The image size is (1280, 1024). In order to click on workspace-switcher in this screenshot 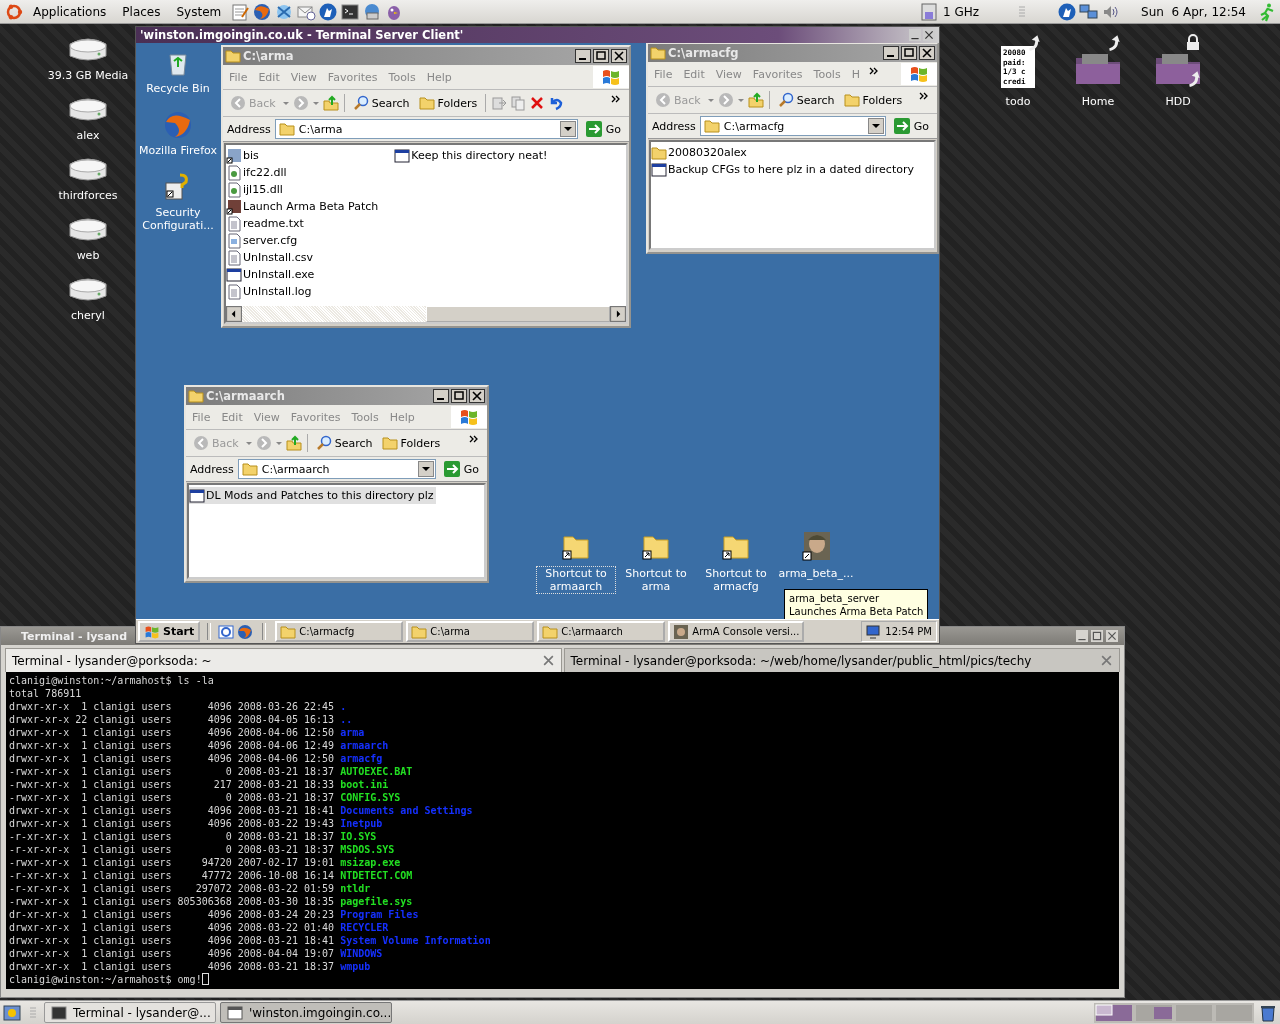, I will do `click(1174, 1012)`.